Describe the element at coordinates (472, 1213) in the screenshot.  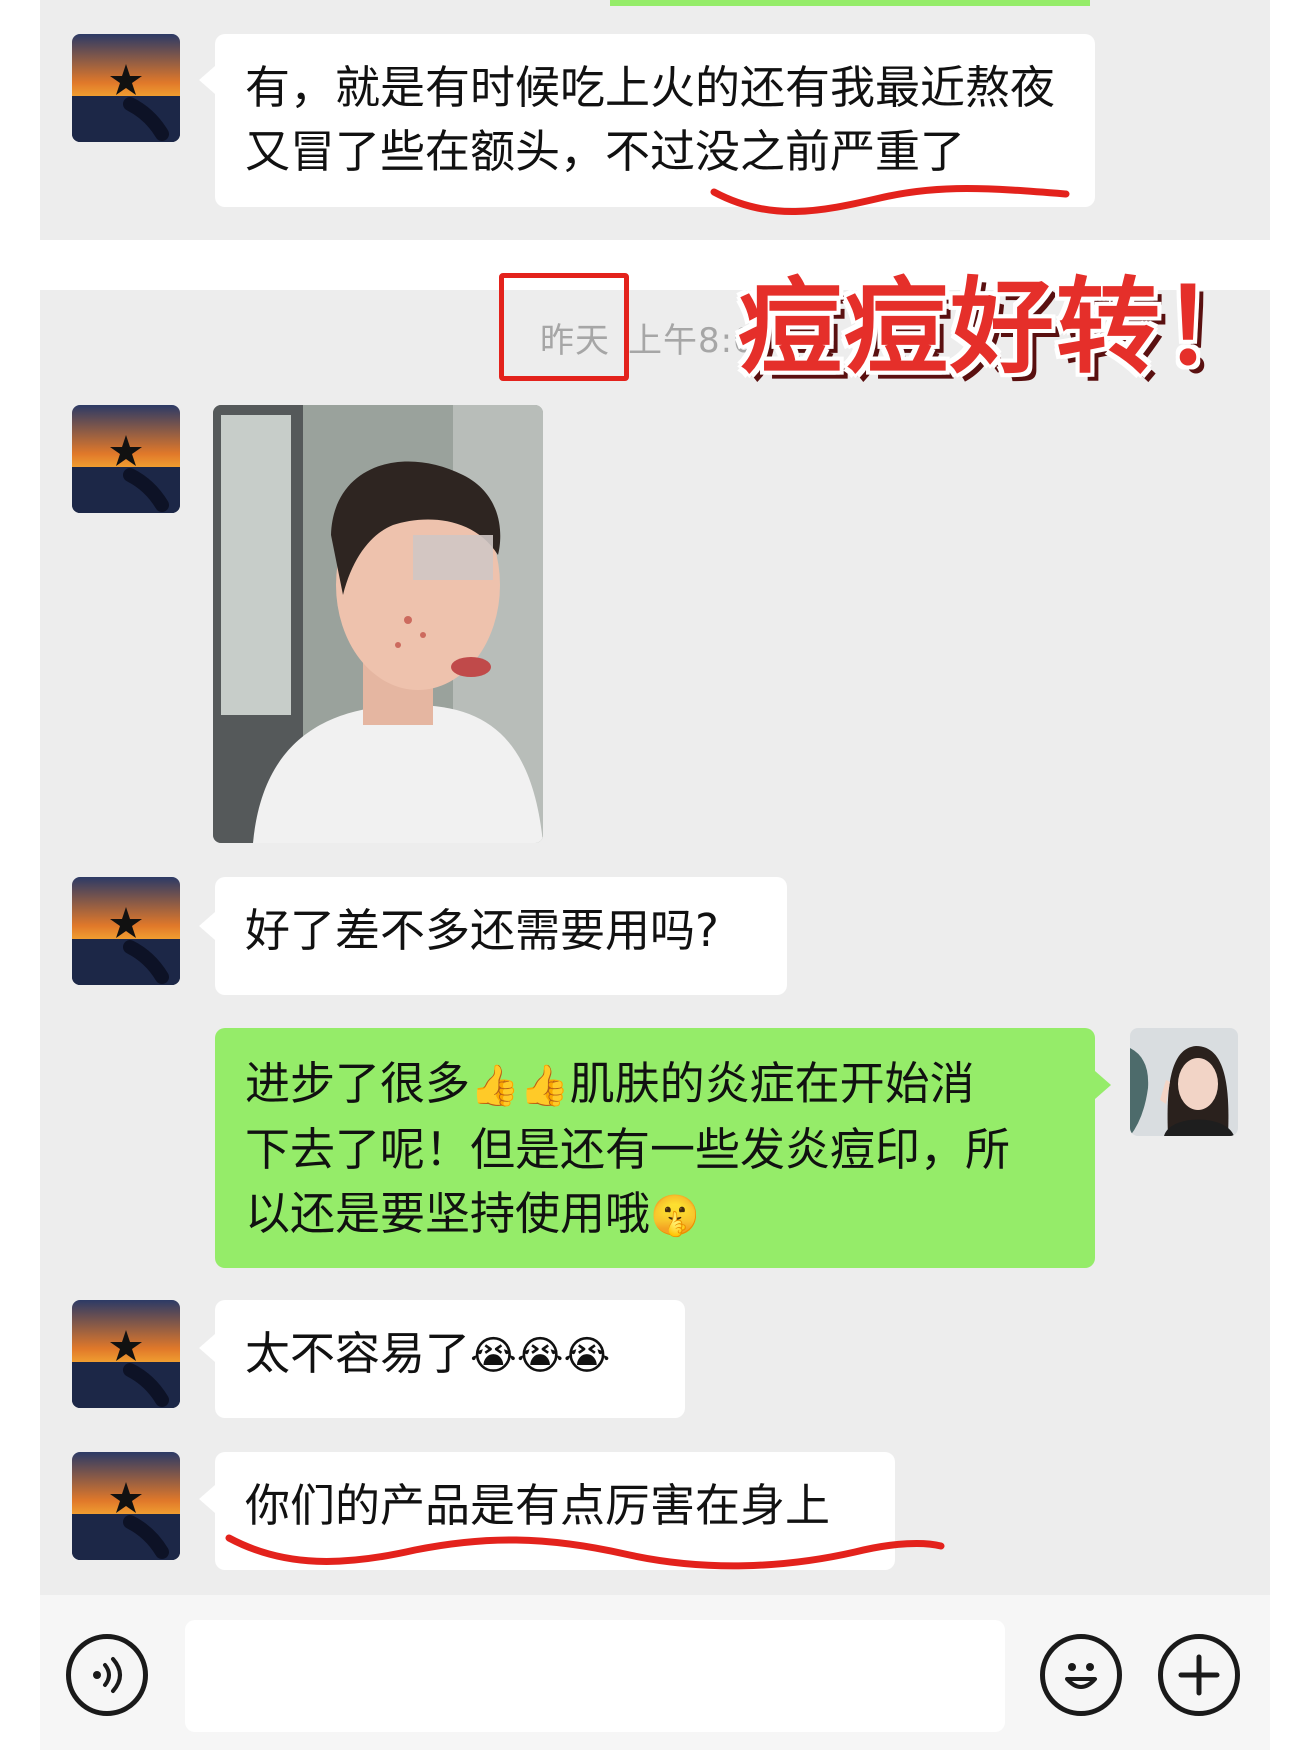
I see `message-line: 以还是要坚持使用哦🤫` at that location.